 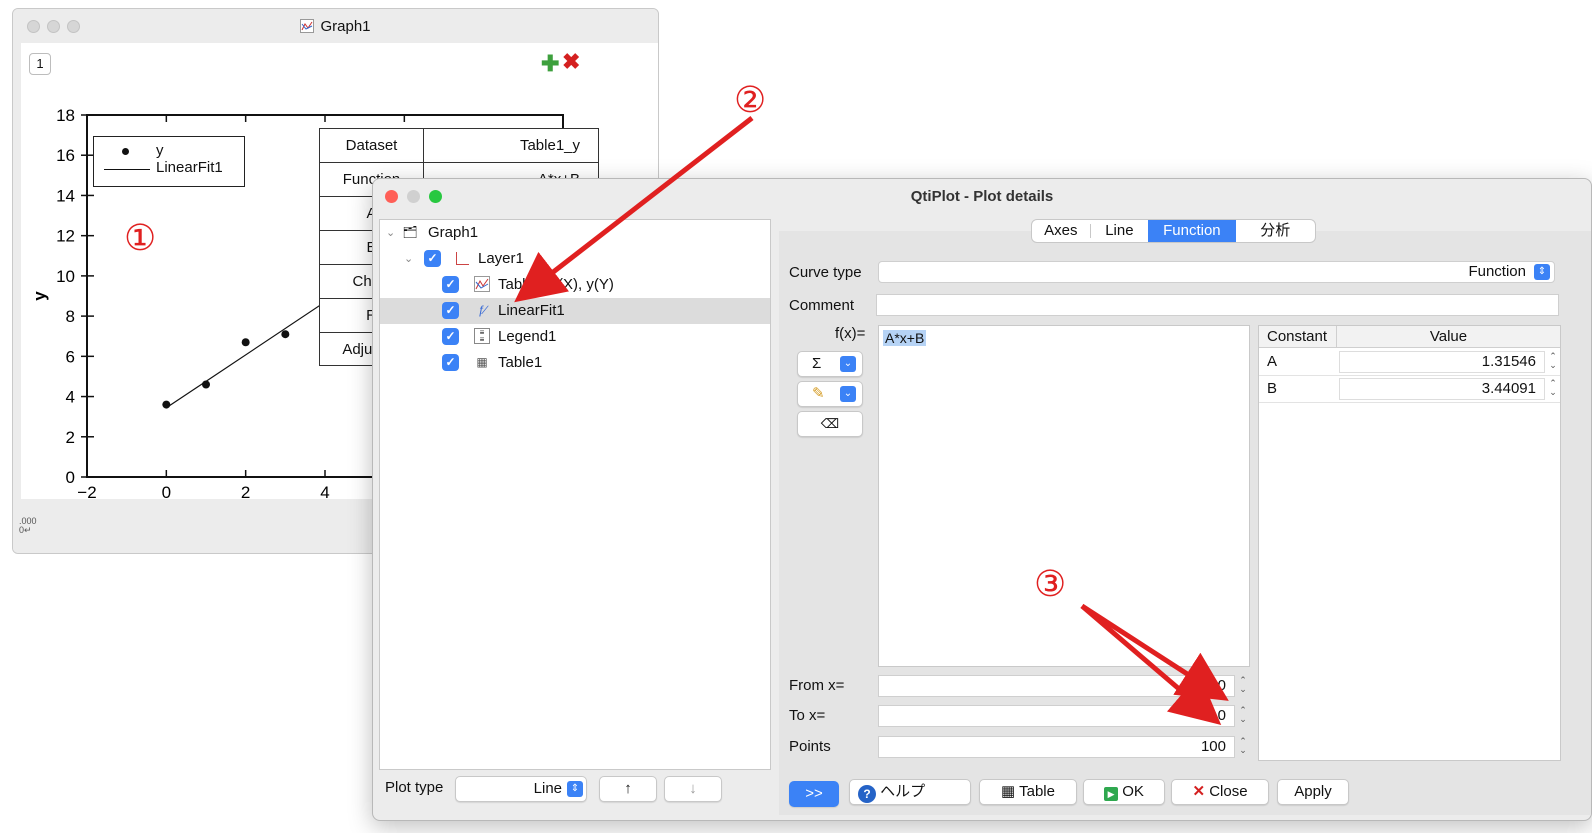 I want to click on tab-line: Line, so click(x=1120, y=231).